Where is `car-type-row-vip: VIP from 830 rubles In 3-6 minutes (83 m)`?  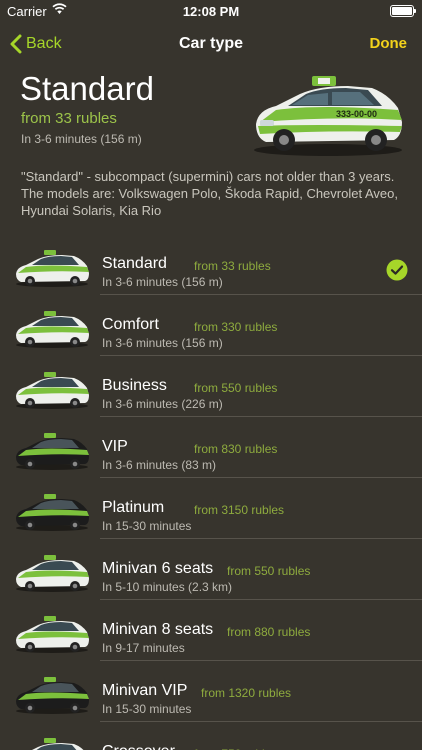 car-type-row-vip: VIP from 830 rubles In 3-6 minutes (83 m) is located at coordinates (211, 447).